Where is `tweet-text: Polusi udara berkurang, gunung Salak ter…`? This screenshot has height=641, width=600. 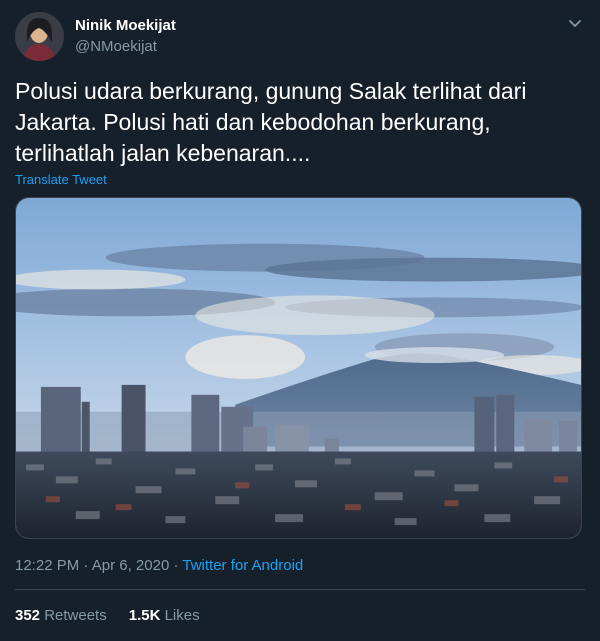 tweet-text: Polusi udara berkurang, gunung Salak ter… is located at coordinates (271, 122).